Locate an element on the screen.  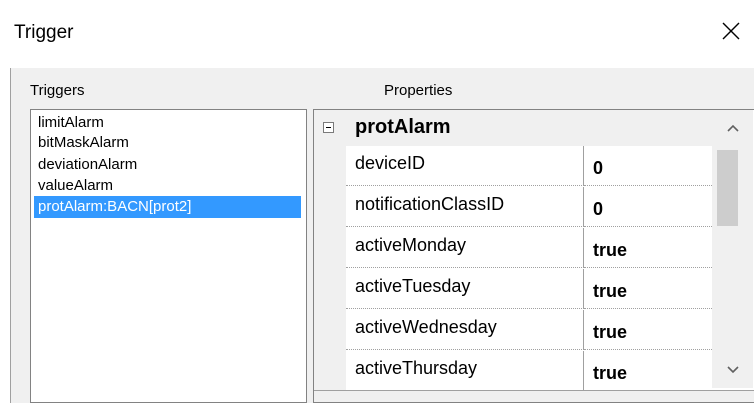
property-name: activeTuesday is located at coordinates (465, 289).